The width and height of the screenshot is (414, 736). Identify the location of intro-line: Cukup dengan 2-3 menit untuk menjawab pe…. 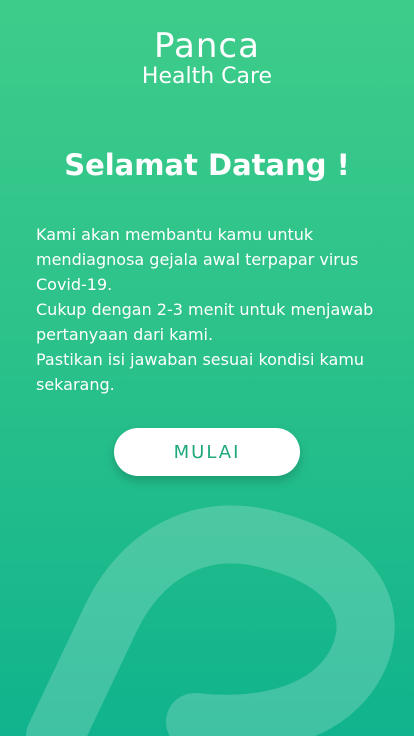
(205, 322).